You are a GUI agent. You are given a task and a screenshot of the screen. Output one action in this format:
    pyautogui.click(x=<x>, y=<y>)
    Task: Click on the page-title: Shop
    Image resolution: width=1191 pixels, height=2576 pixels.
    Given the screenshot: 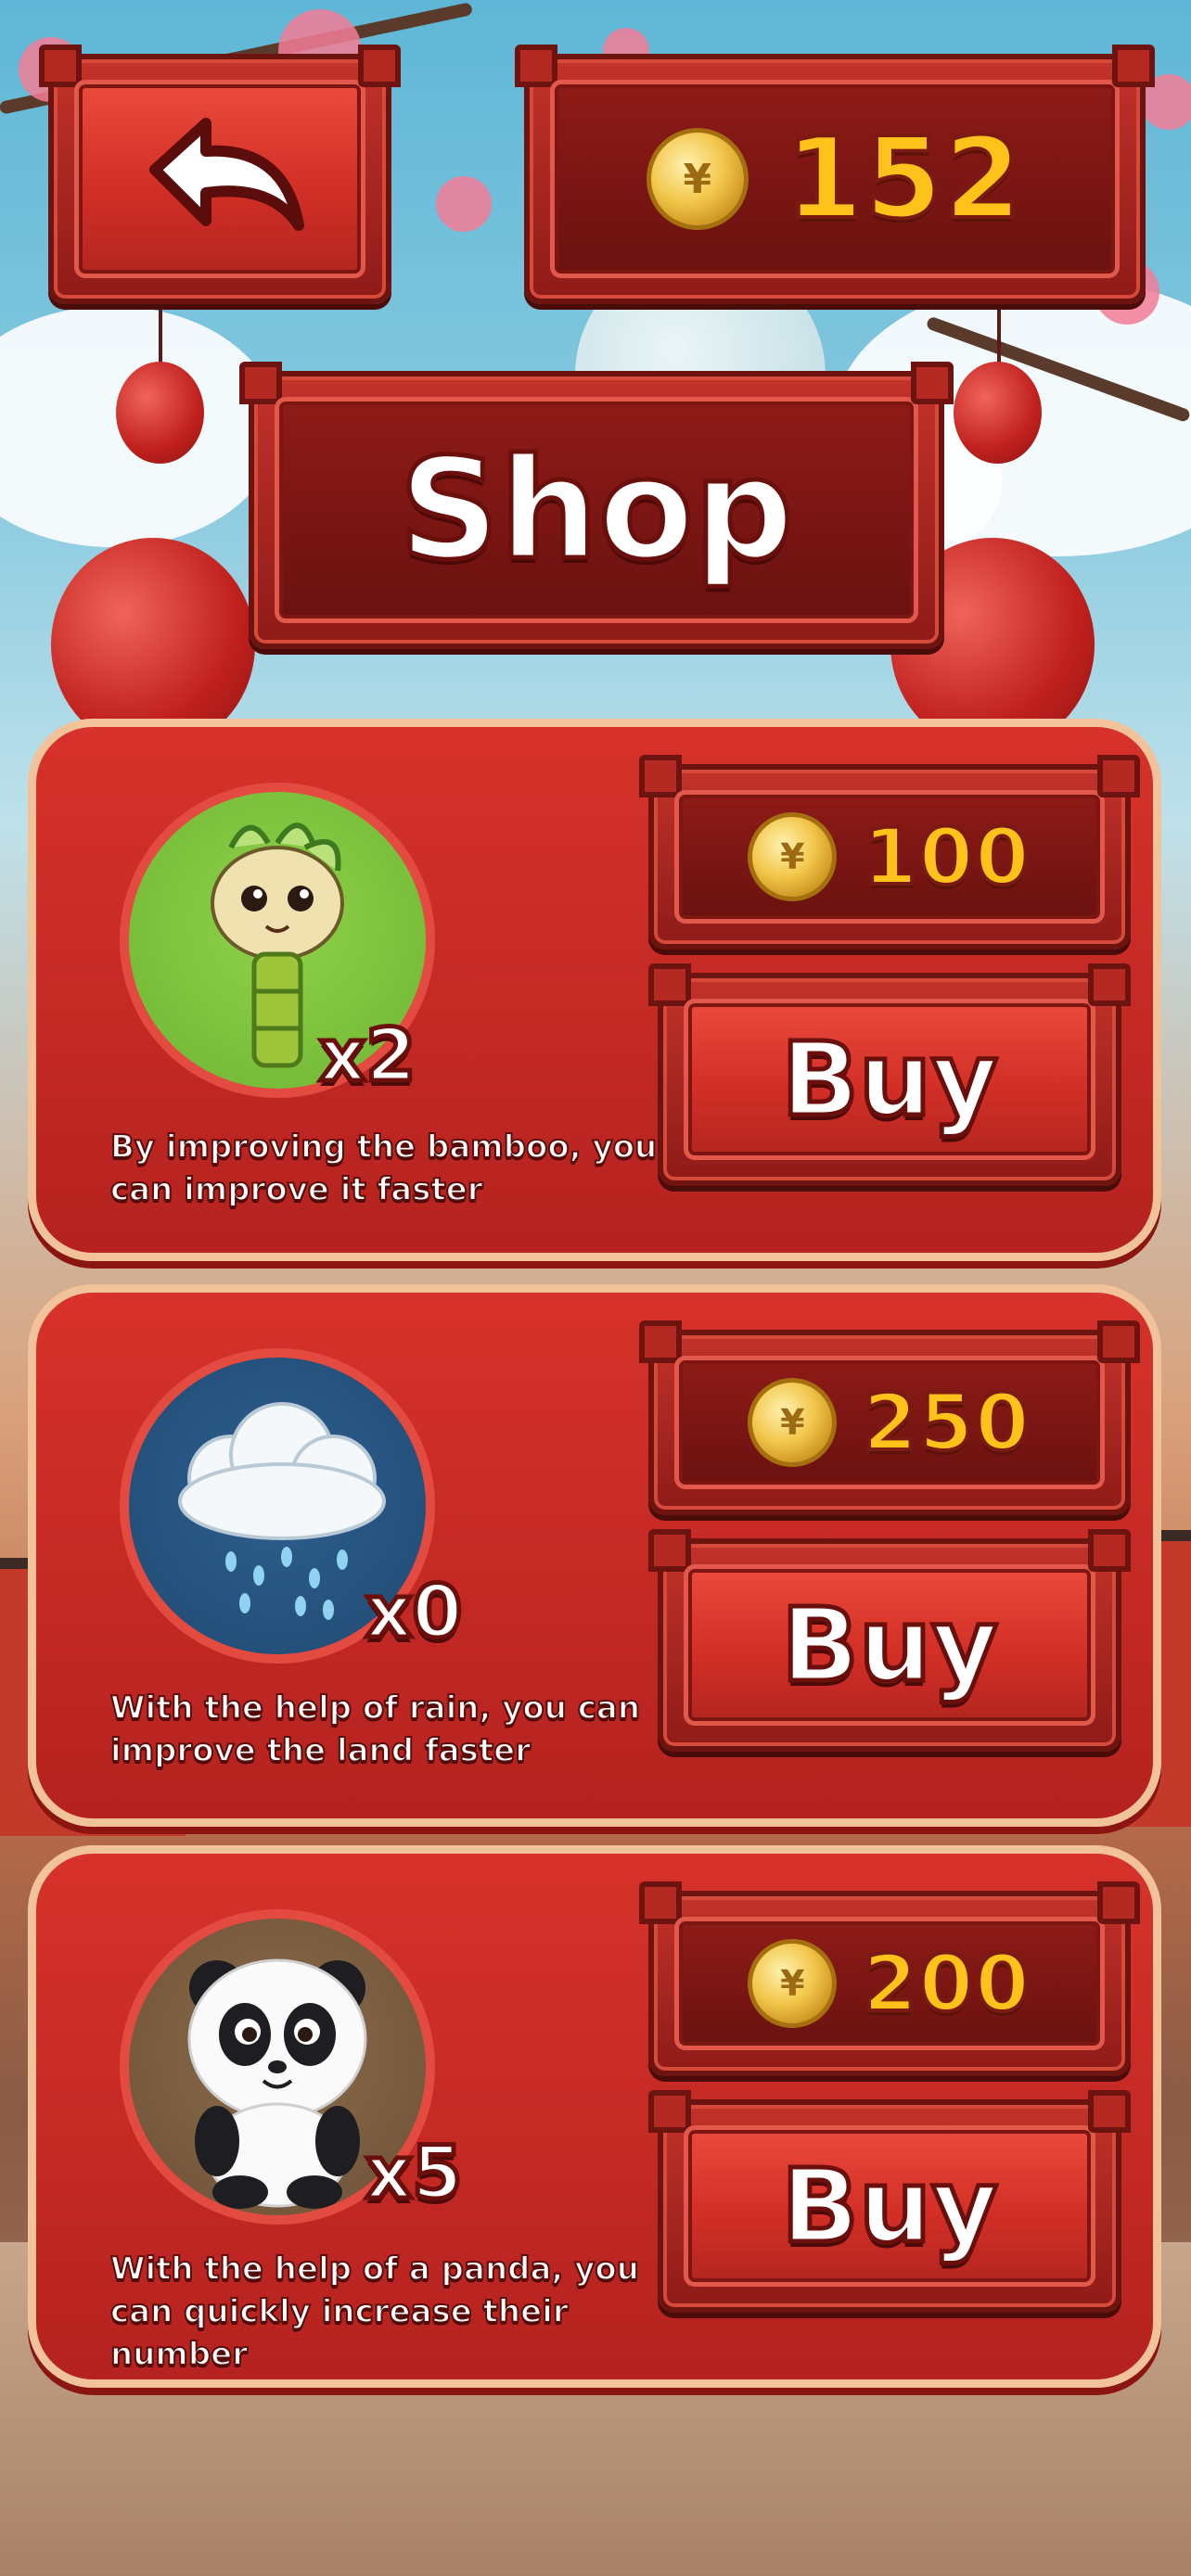 What is the action you would take?
    pyautogui.click(x=597, y=510)
    